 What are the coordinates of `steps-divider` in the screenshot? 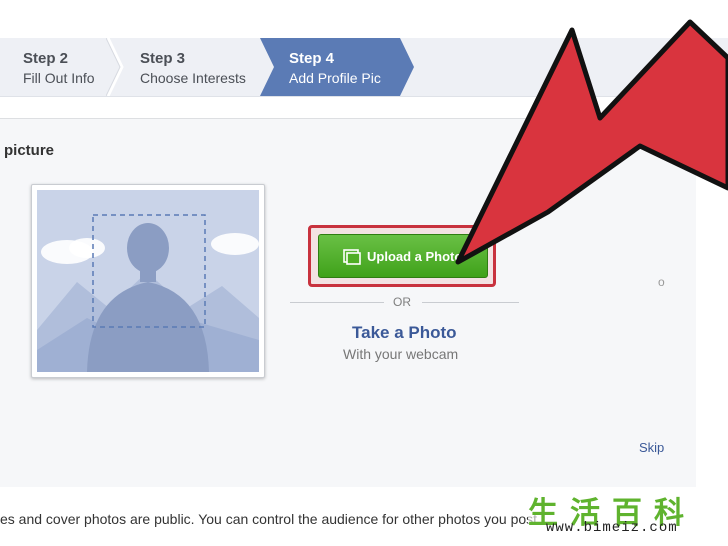 It's located at (364, 96).